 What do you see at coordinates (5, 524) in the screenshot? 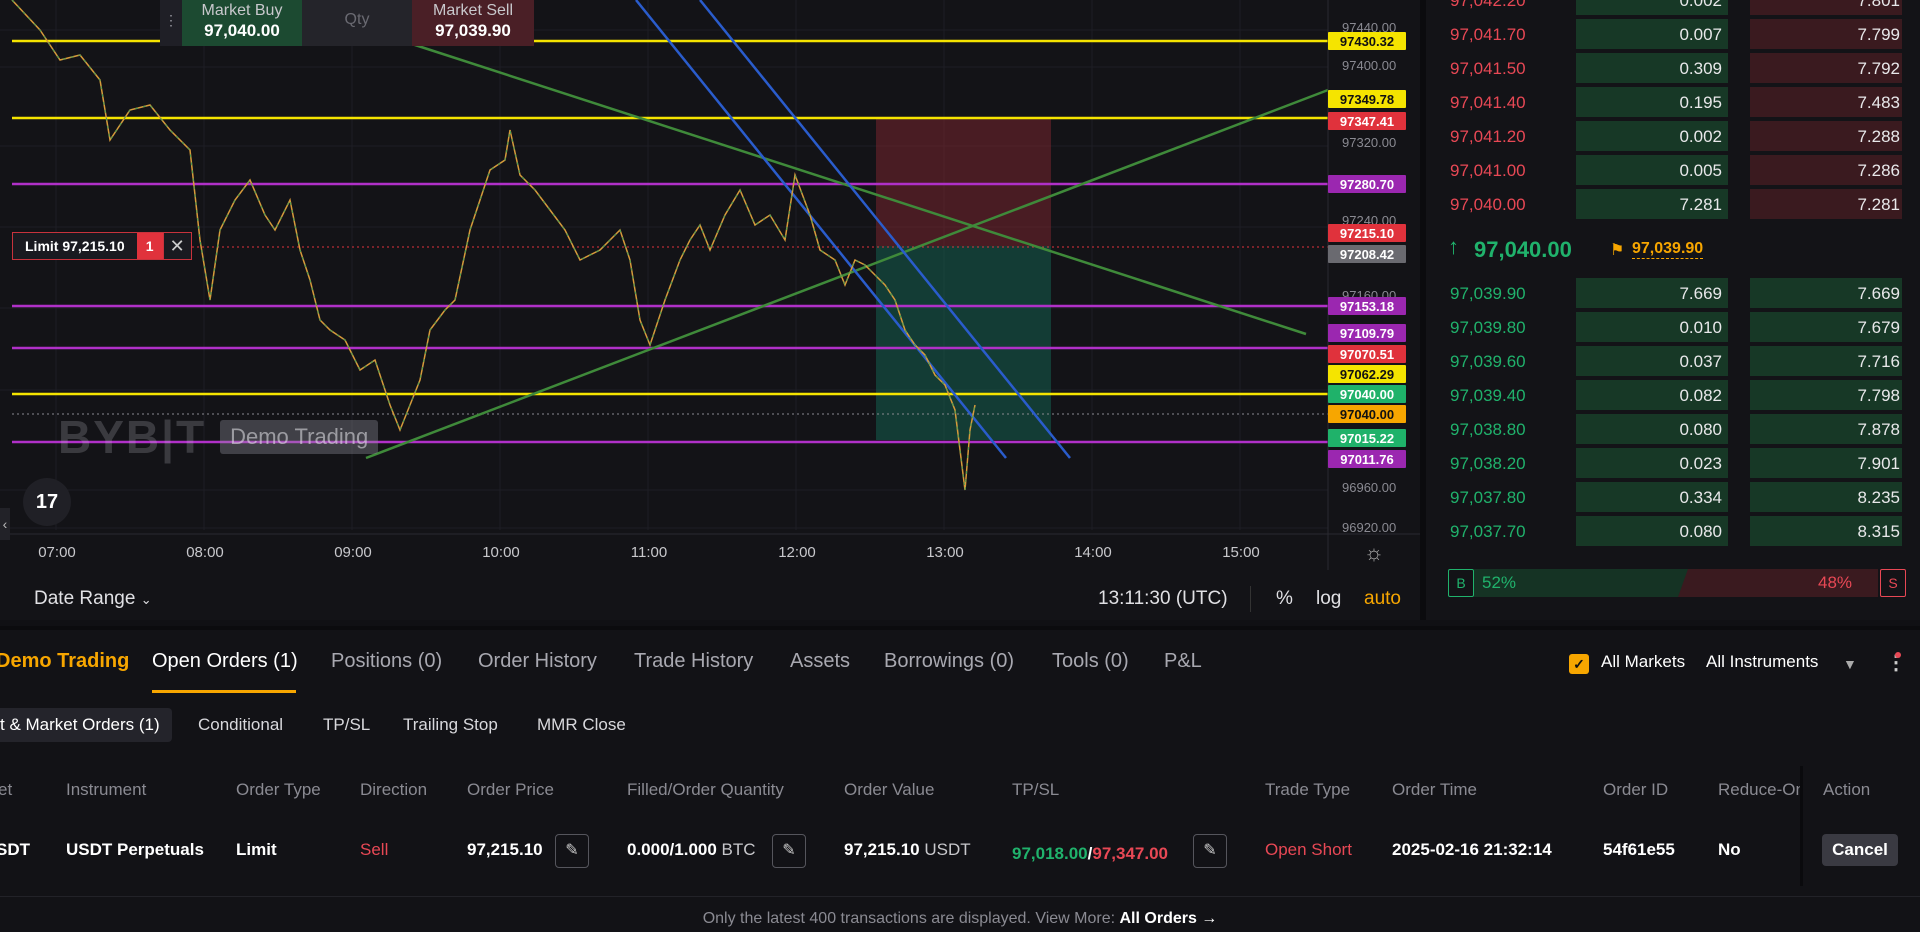
I see `chevron-left-icon: ‹` at bounding box center [5, 524].